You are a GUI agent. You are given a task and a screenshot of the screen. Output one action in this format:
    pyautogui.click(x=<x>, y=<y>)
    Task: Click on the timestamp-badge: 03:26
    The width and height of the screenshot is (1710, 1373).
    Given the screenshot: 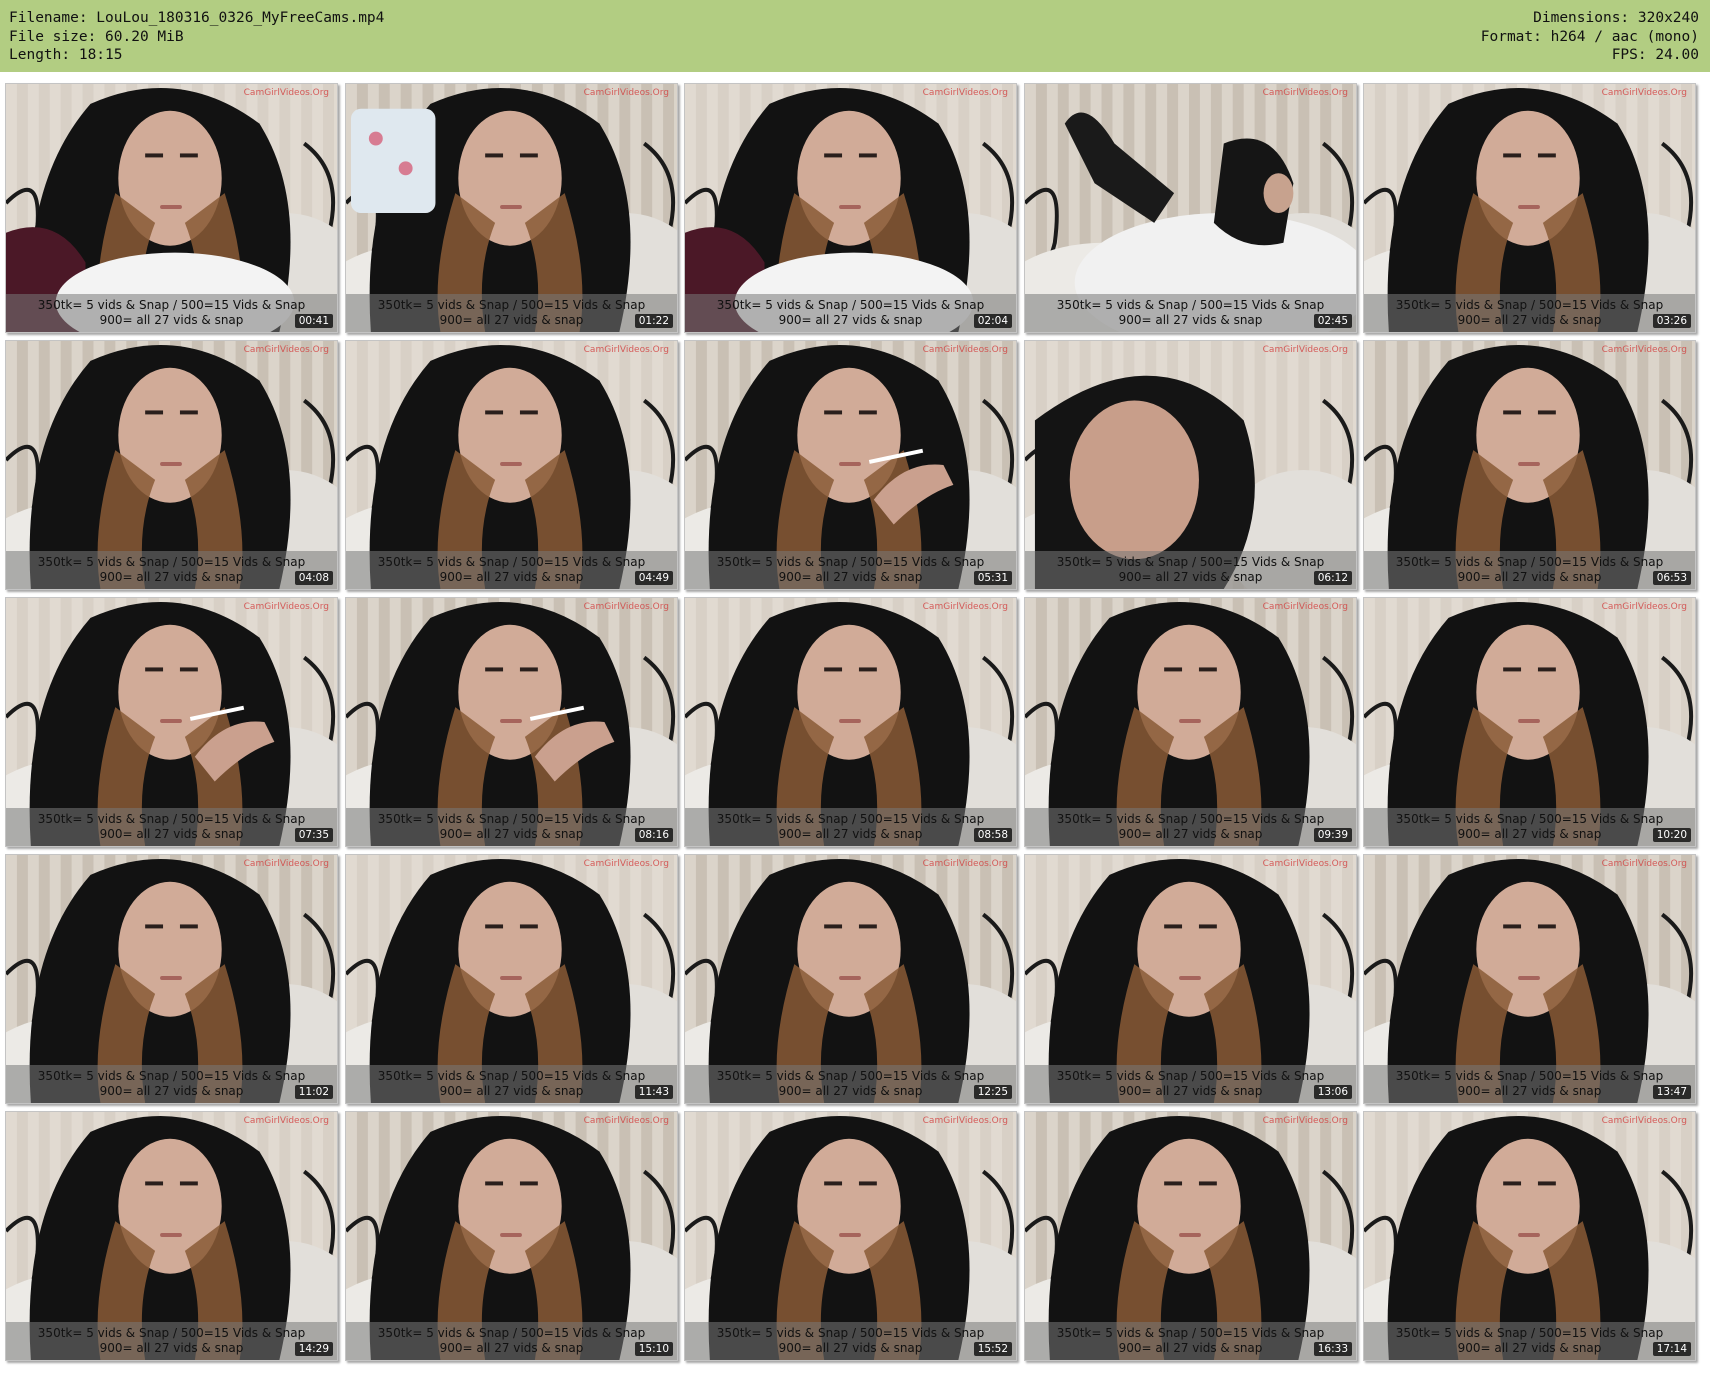 What is the action you would take?
    pyautogui.click(x=1671, y=321)
    